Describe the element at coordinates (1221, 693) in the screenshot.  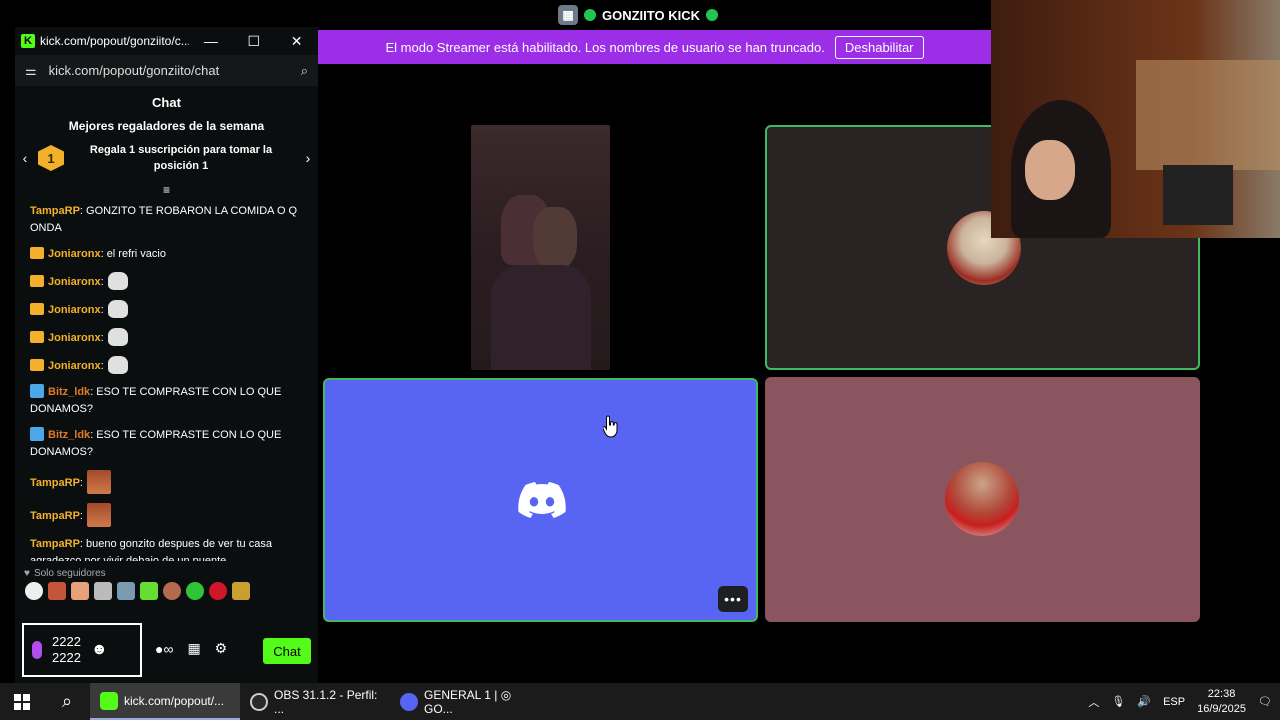
I see `clock-time: 22:38` at that location.